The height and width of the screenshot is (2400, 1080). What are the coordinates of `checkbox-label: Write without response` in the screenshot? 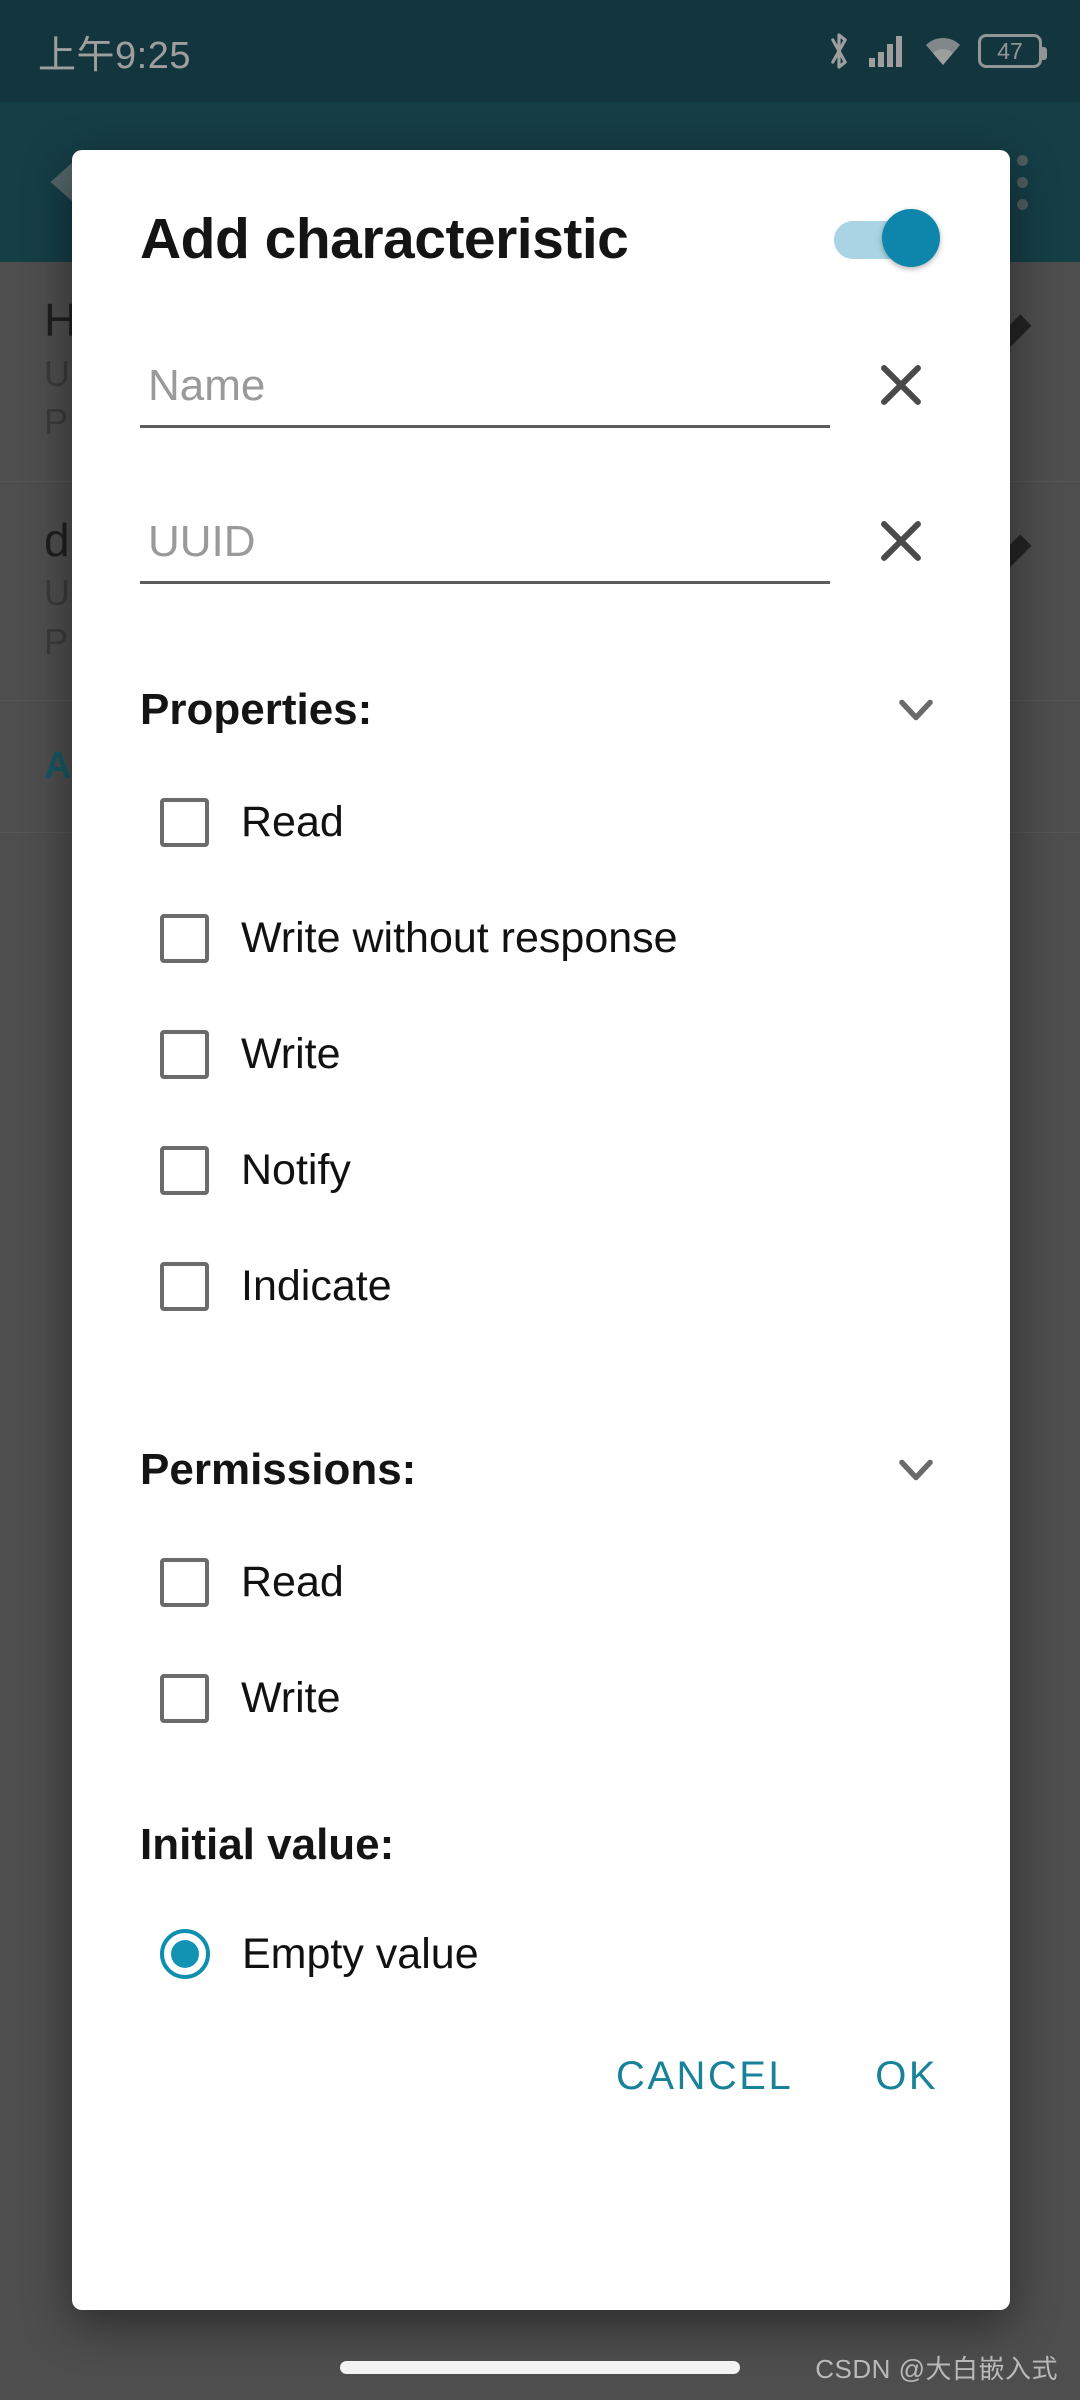 It's located at (459, 937).